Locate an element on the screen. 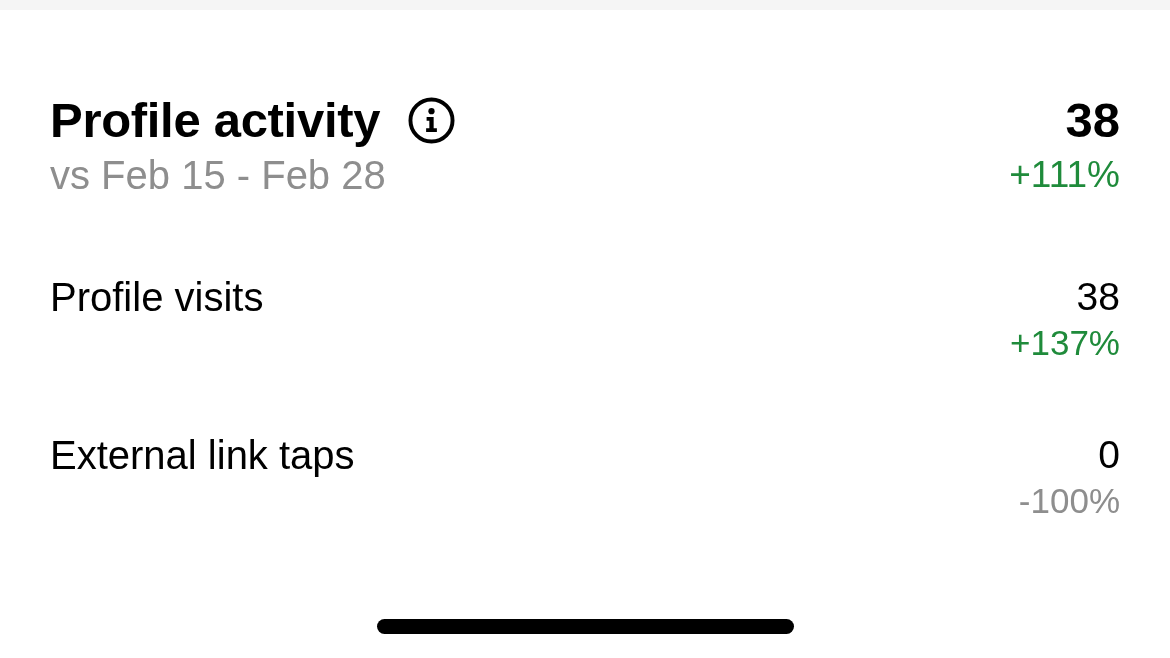 The image size is (1170, 658). metric-label: Profile visits is located at coordinates (157, 297).